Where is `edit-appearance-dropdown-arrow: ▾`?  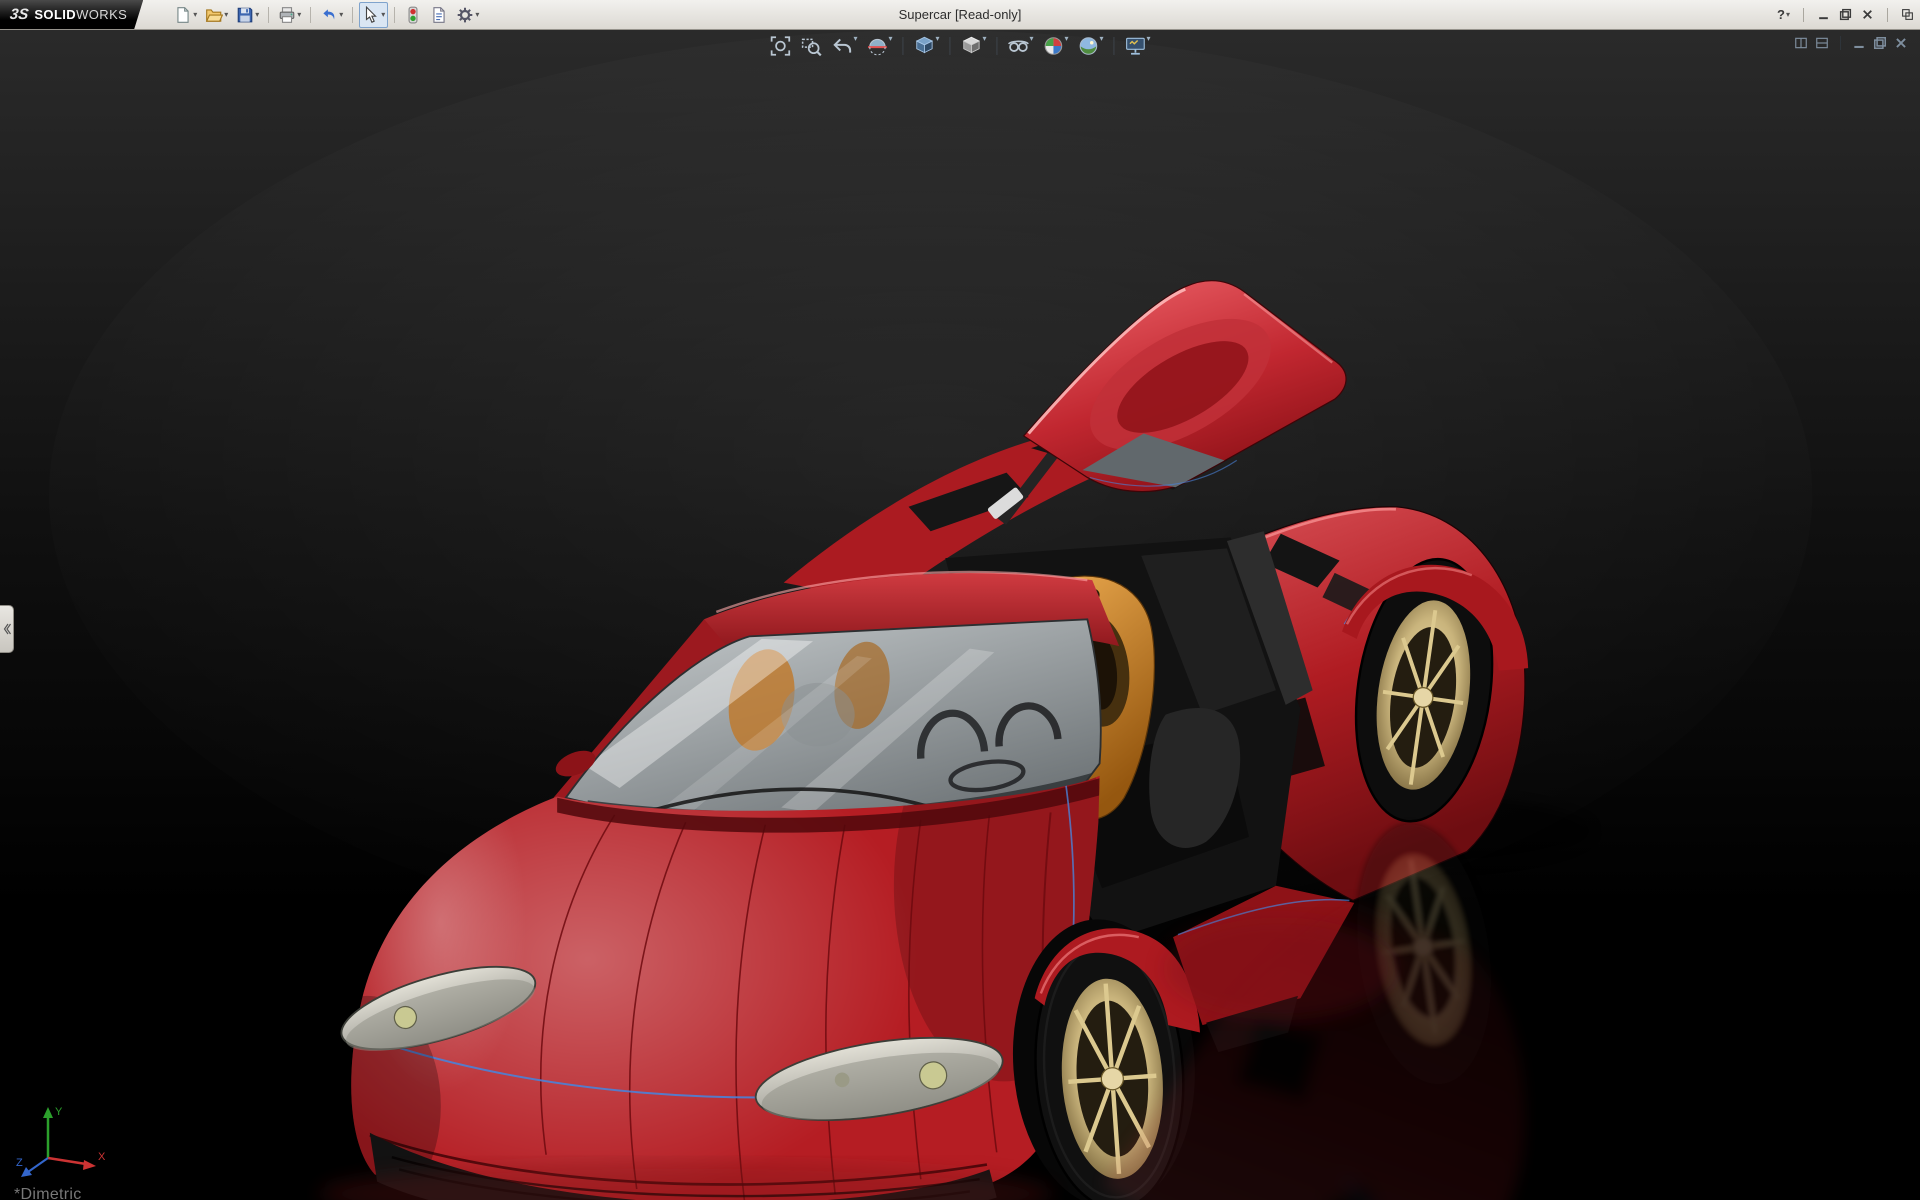
edit-appearance-dropdown-arrow: ▾ is located at coordinates (1067, 39).